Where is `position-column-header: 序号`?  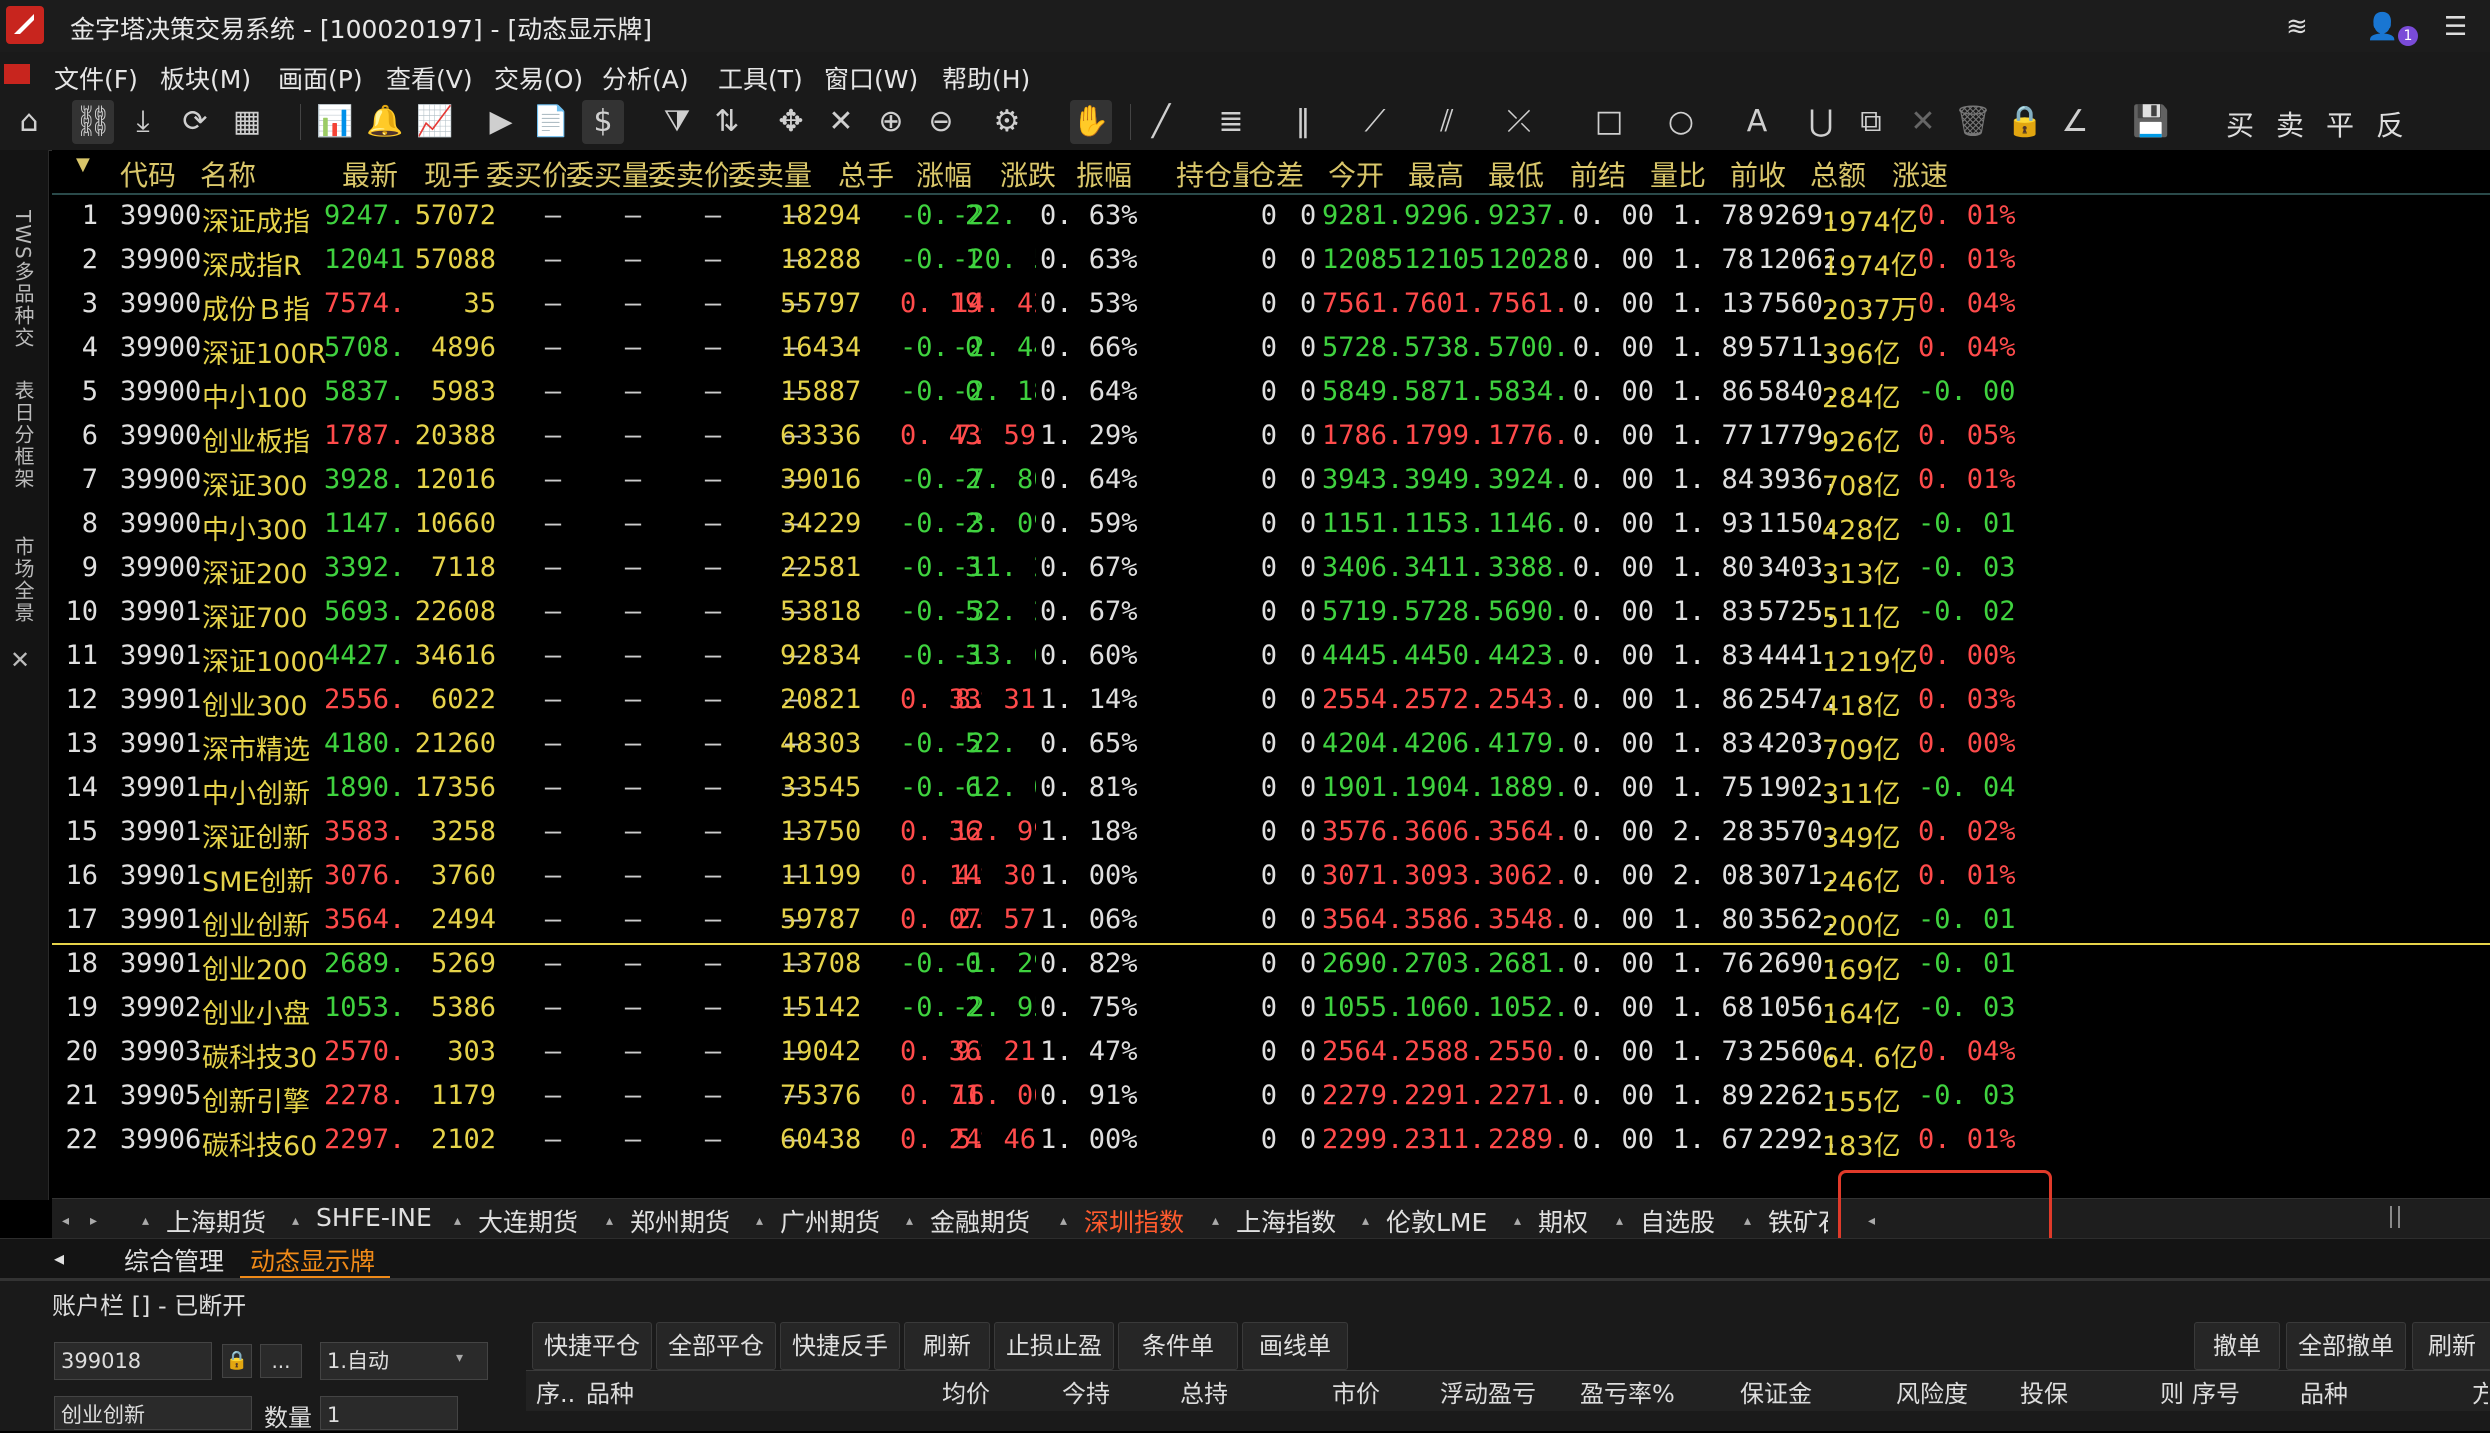 position-column-header: 序号 is located at coordinates (2244, 1391).